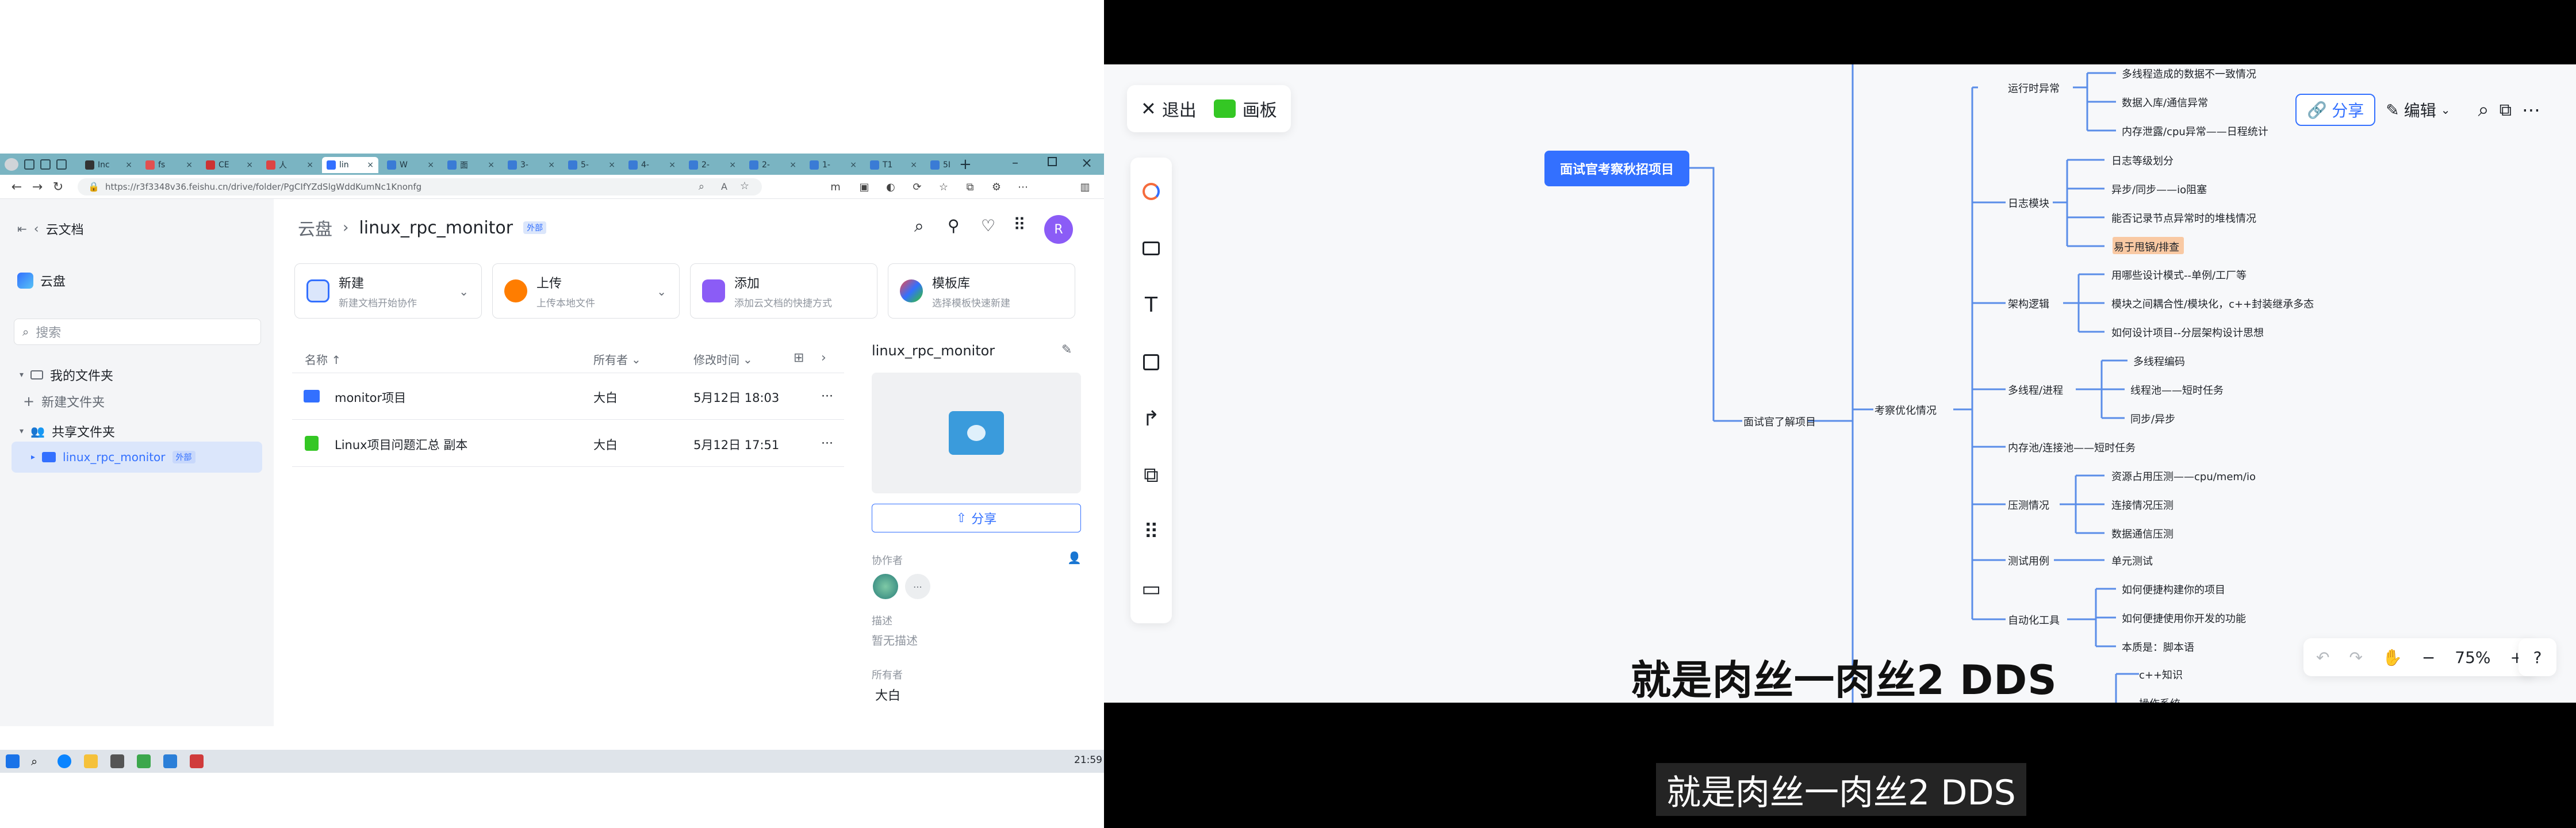 Image resolution: width=2576 pixels, height=828 pixels. What do you see at coordinates (2355, 657) in the screenshot?
I see `redo-icon: ↷` at bounding box center [2355, 657].